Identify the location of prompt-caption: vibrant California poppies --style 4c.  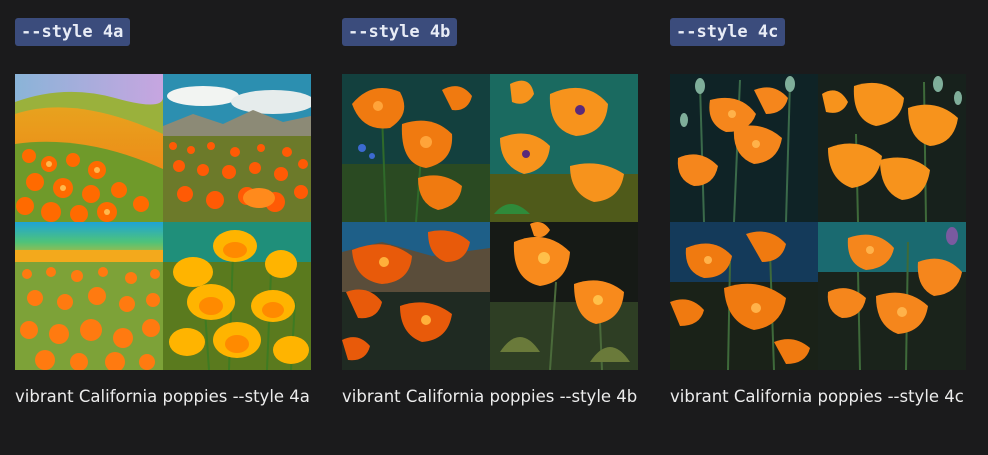
(817, 396).